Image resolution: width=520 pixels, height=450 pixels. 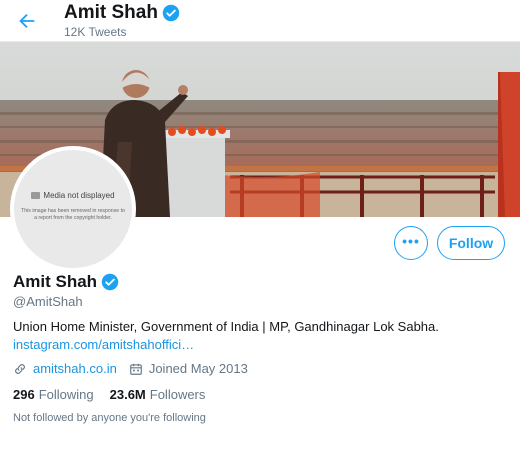 I want to click on follow-stats: 296 Following 23.6M Followers, so click(x=117, y=394).